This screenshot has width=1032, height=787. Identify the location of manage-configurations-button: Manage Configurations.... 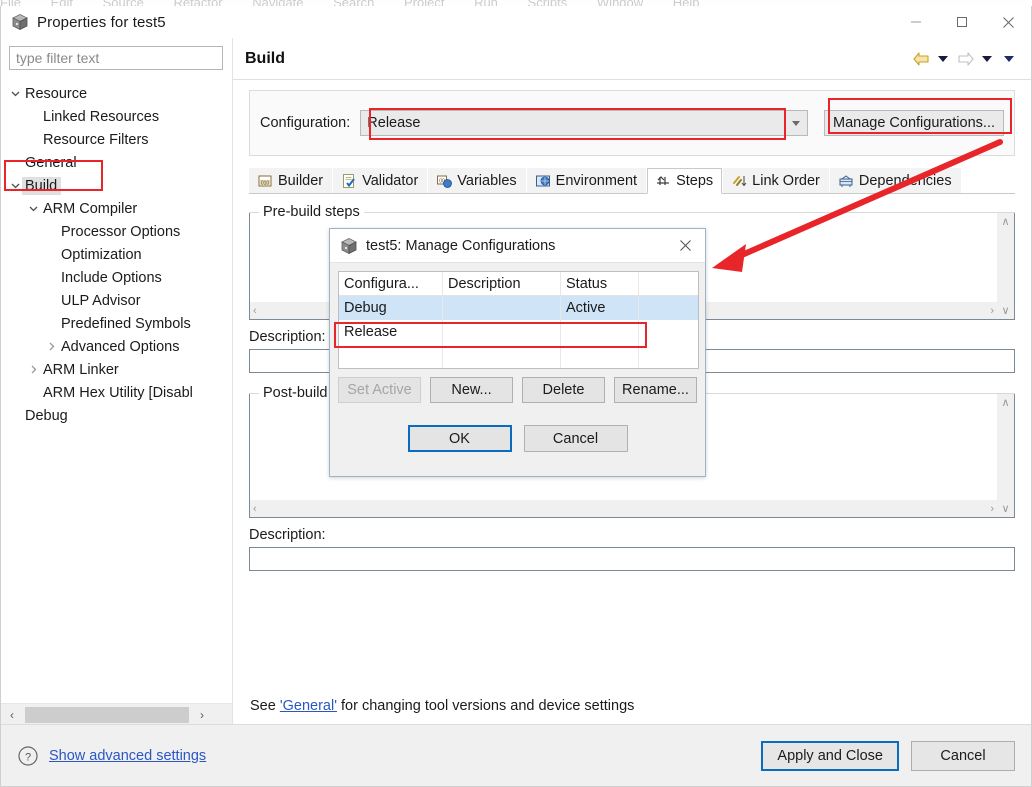
(913, 123).